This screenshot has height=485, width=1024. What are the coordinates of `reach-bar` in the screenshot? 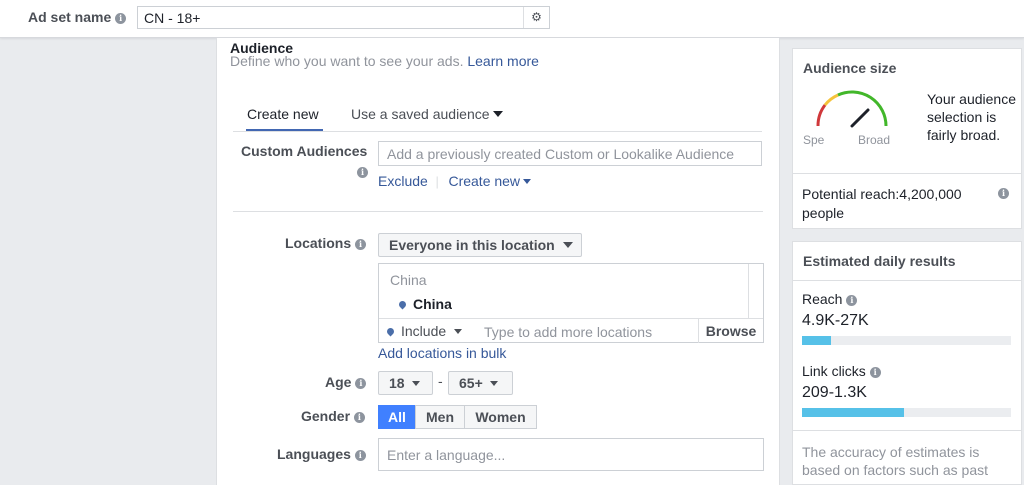 It's located at (906, 340).